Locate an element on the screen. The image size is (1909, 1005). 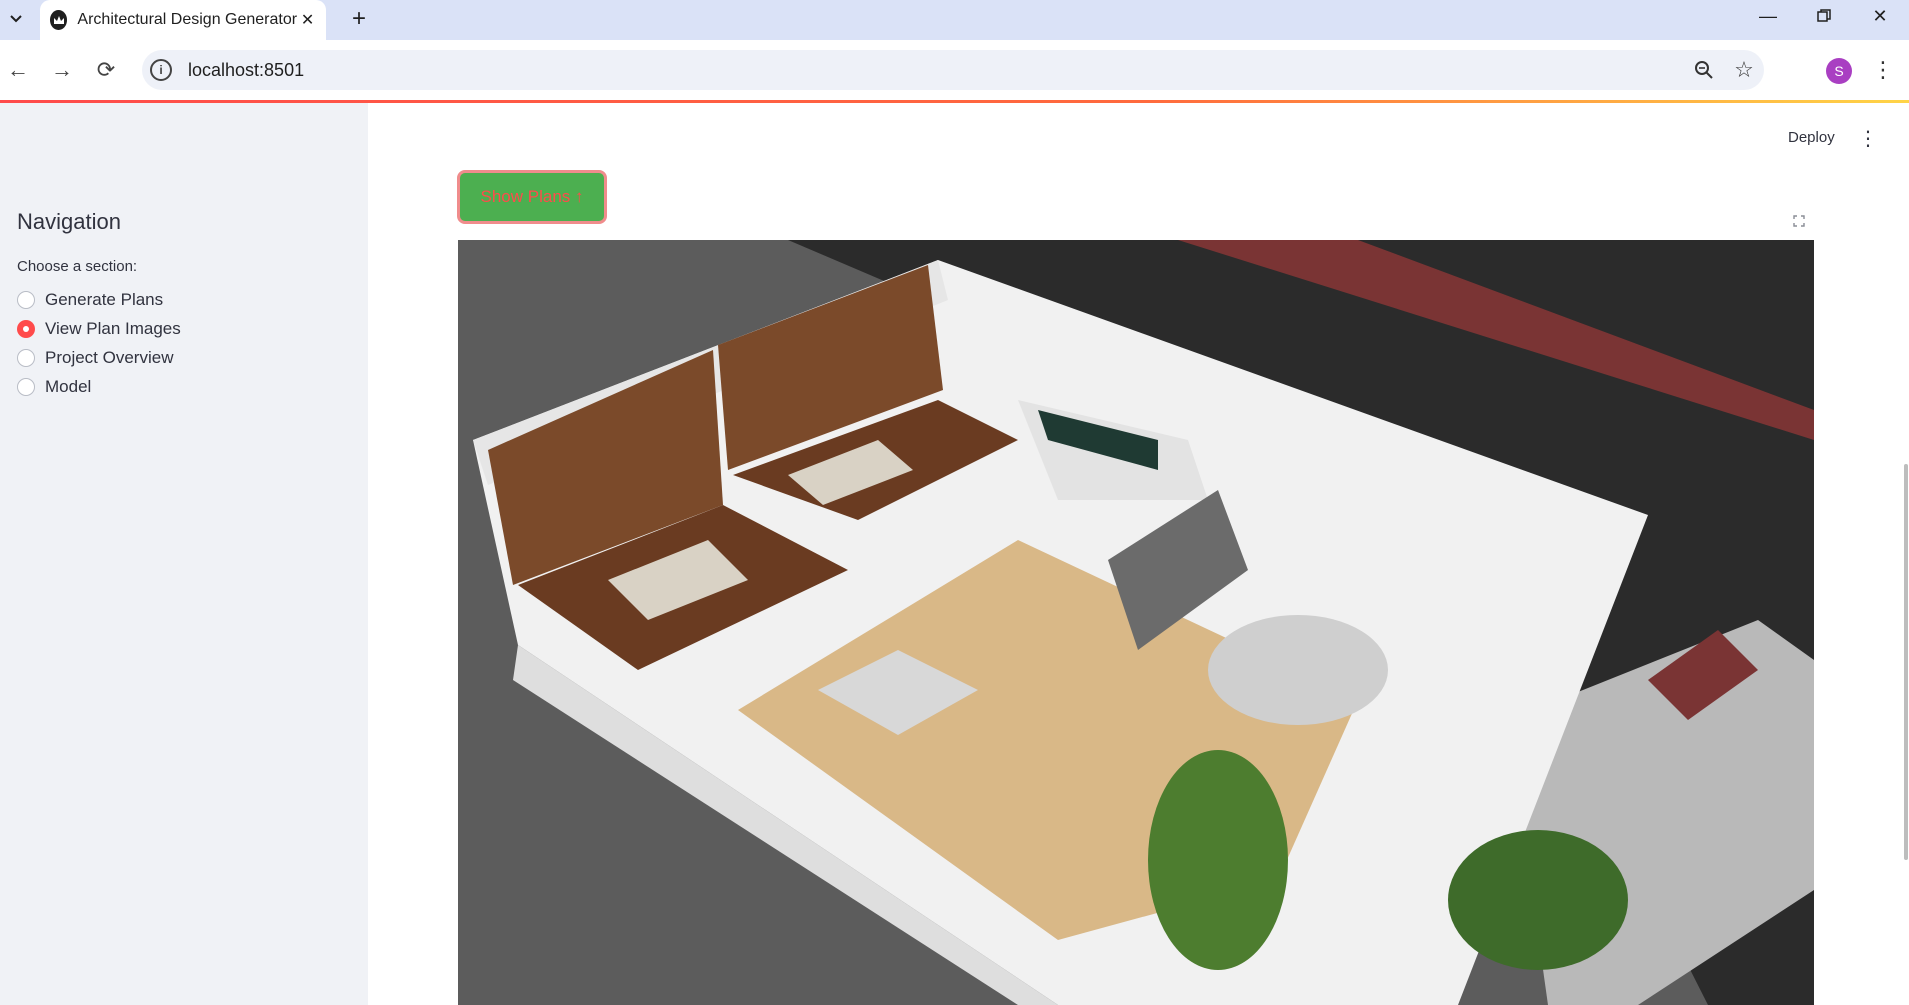
avatar: S is located at coordinates (1839, 71).